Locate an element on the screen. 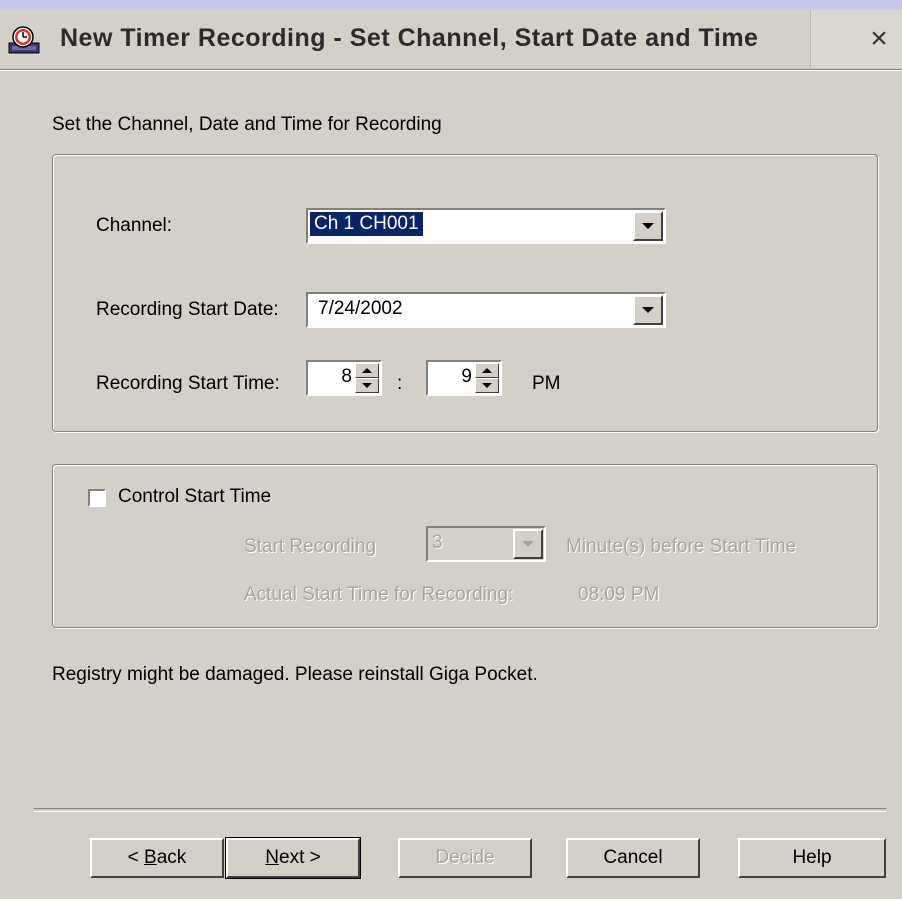 This screenshot has width=902, height=899. date-value: 7/24/2002 is located at coordinates (360, 308).